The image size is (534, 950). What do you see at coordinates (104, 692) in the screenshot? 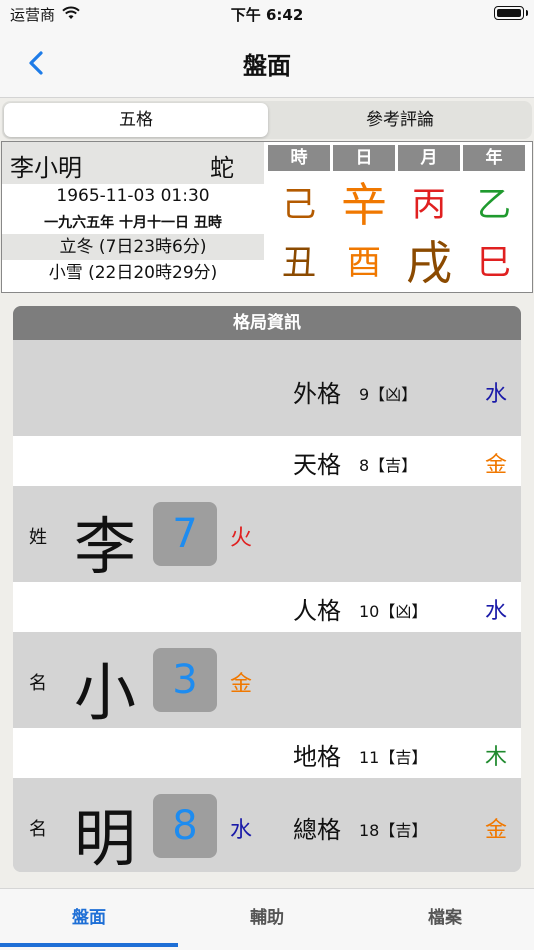
I see `given-char-1: 小` at bounding box center [104, 692].